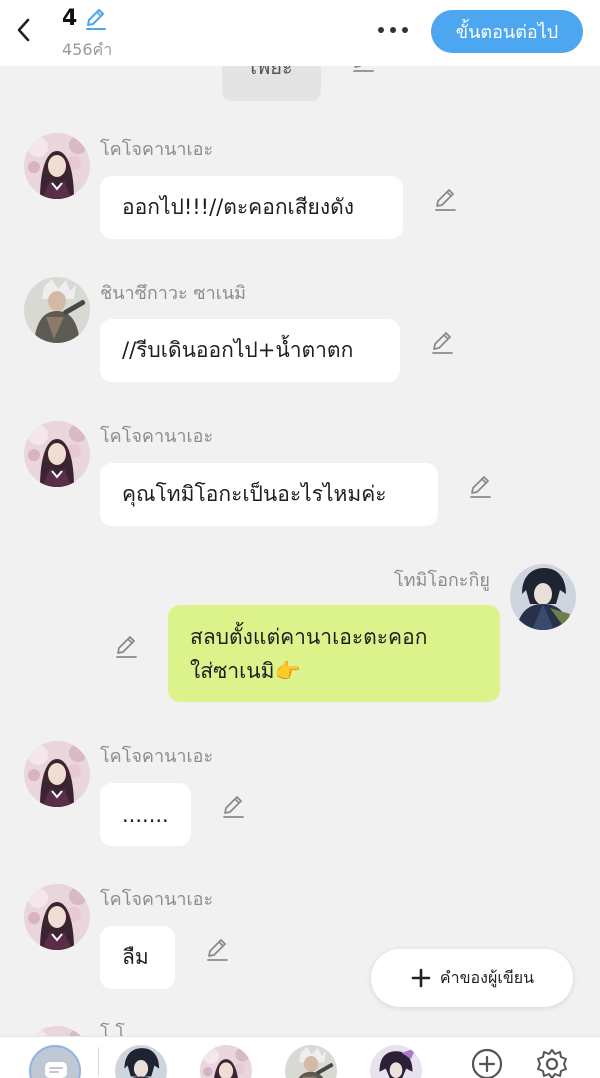 Image resolution: width=600 pixels, height=1078 pixels. Describe the element at coordinates (87, 49) in the screenshot. I see `word-count: 456คำ` at that location.